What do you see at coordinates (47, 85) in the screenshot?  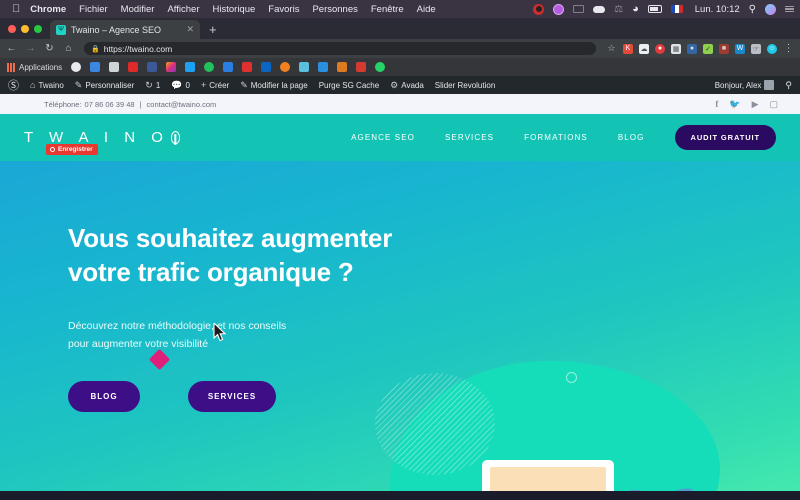 I see `adminbar-site-name: ⌂ Twaino` at bounding box center [47, 85].